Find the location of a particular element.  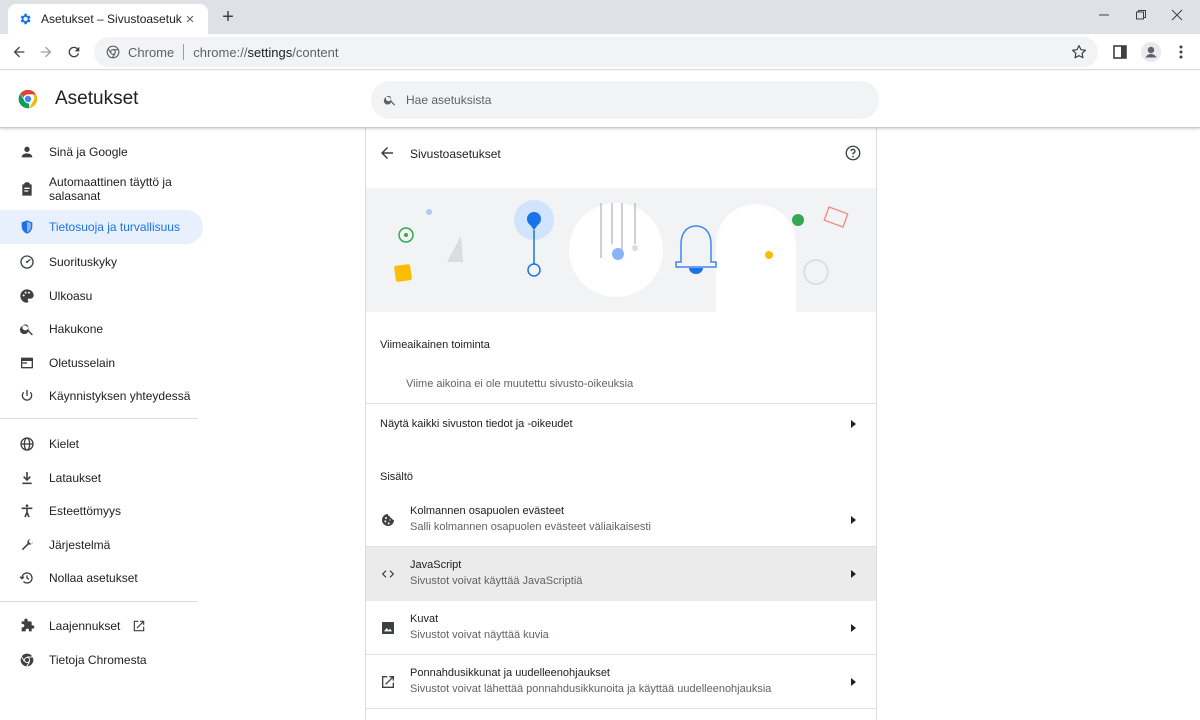

avatar-icon is located at coordinates (1151, 52).